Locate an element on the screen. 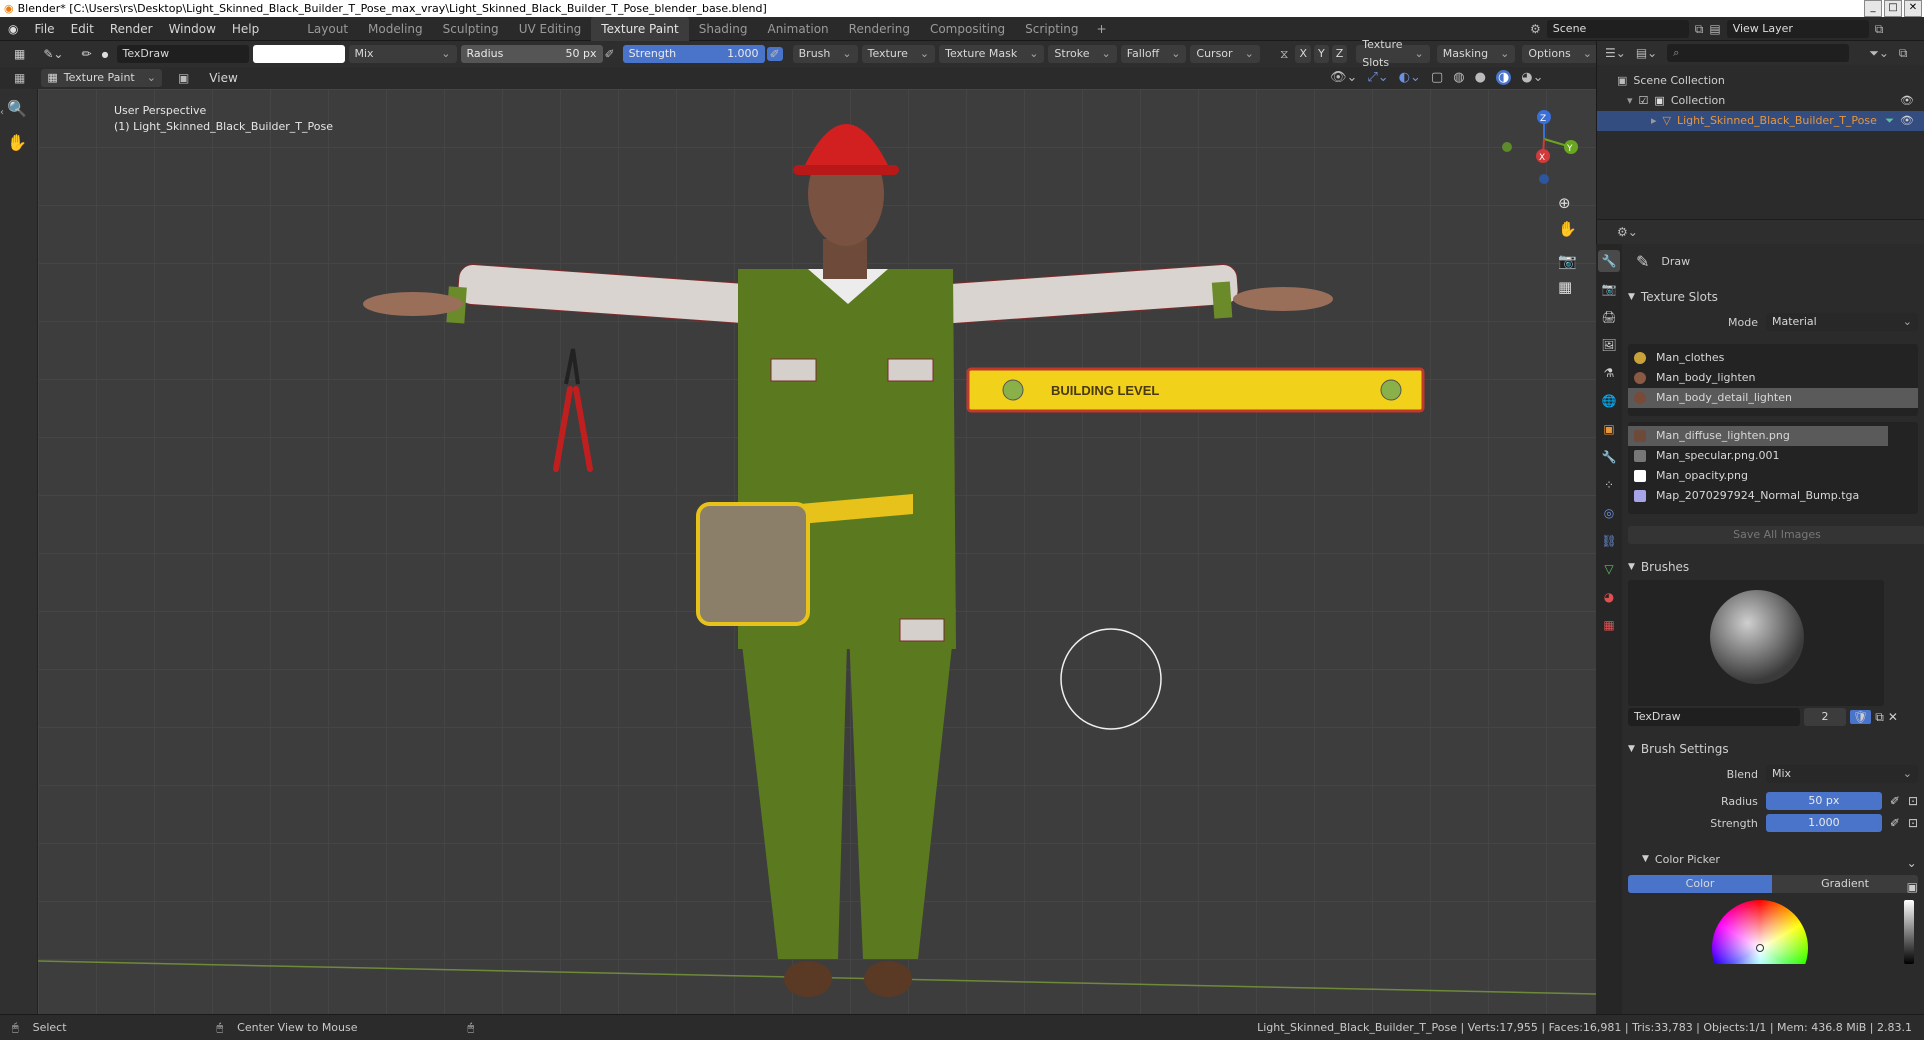  symmetry-icon: ⧖ is located at coordinates (1284, 54).